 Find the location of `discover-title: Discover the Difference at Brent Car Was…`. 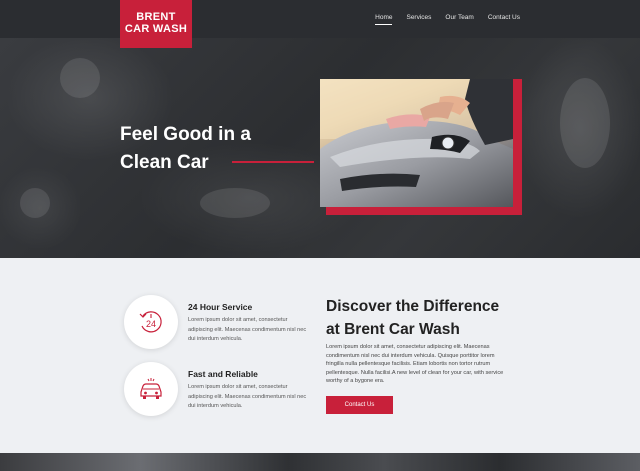

discover-title: Discover the Difference at Brent Car Was… is located at coordinates (412, 318).